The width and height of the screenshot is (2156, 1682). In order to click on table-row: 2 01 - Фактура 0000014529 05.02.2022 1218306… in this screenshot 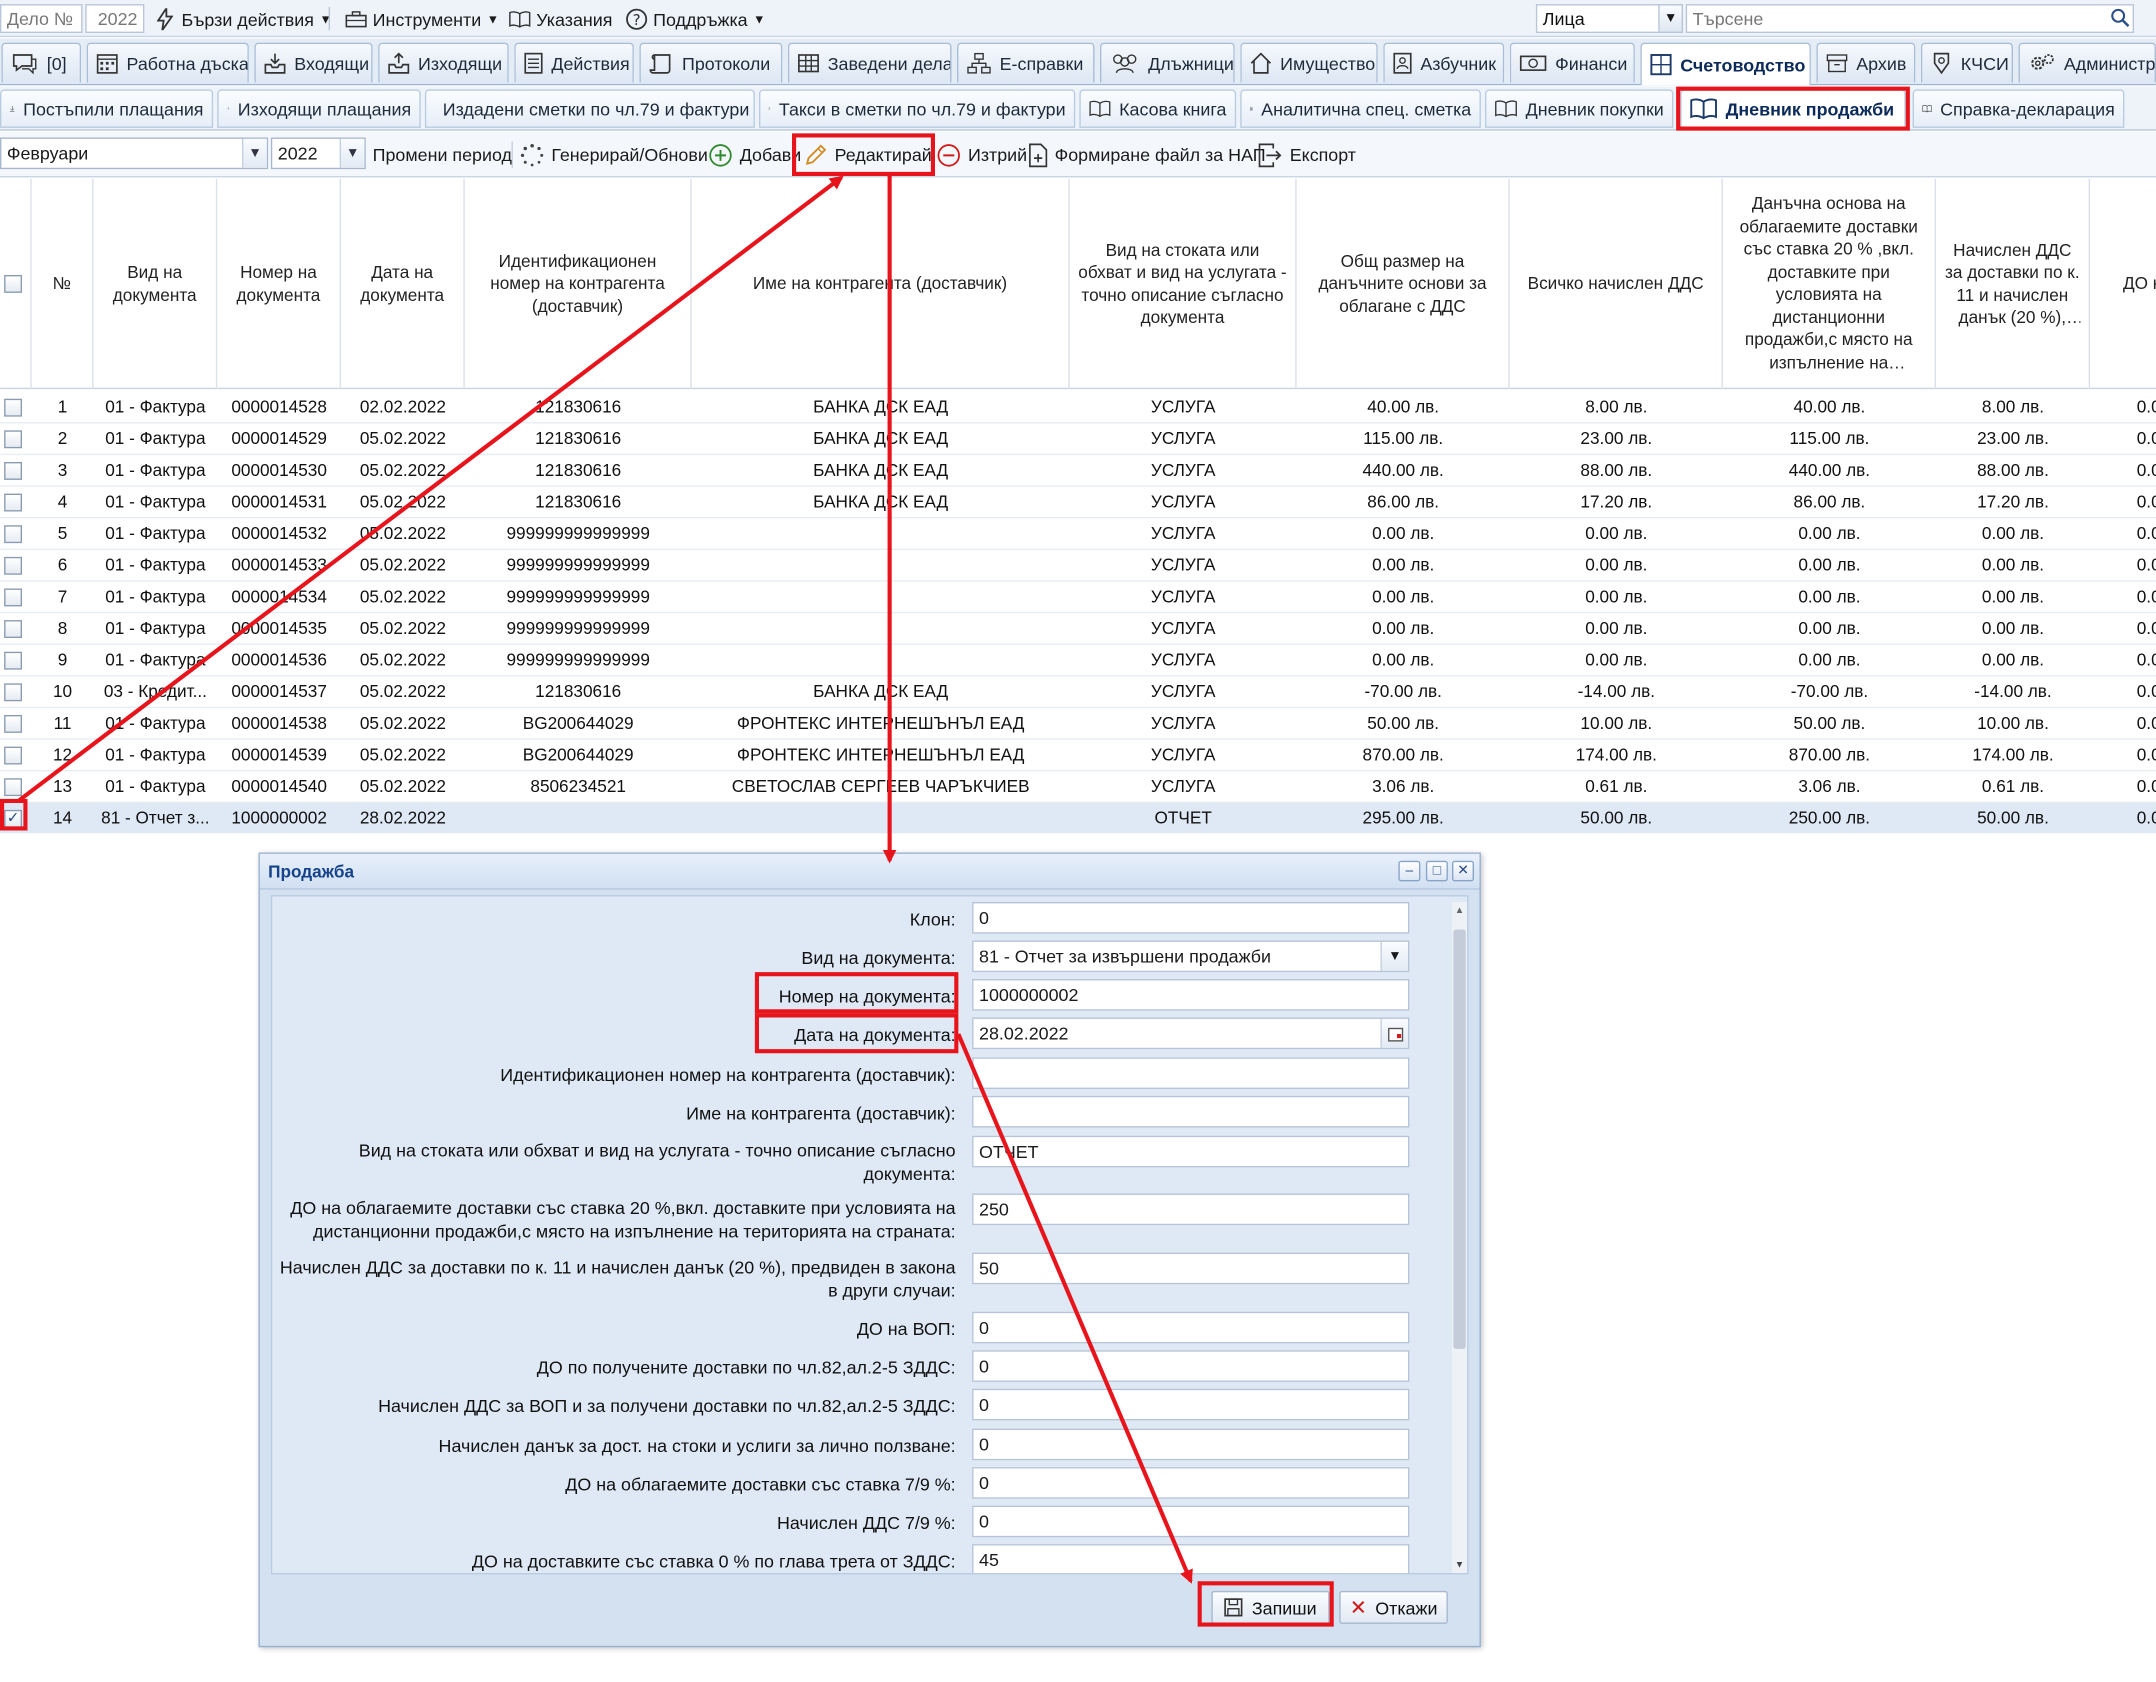, I will do `click(1078, 440)`.